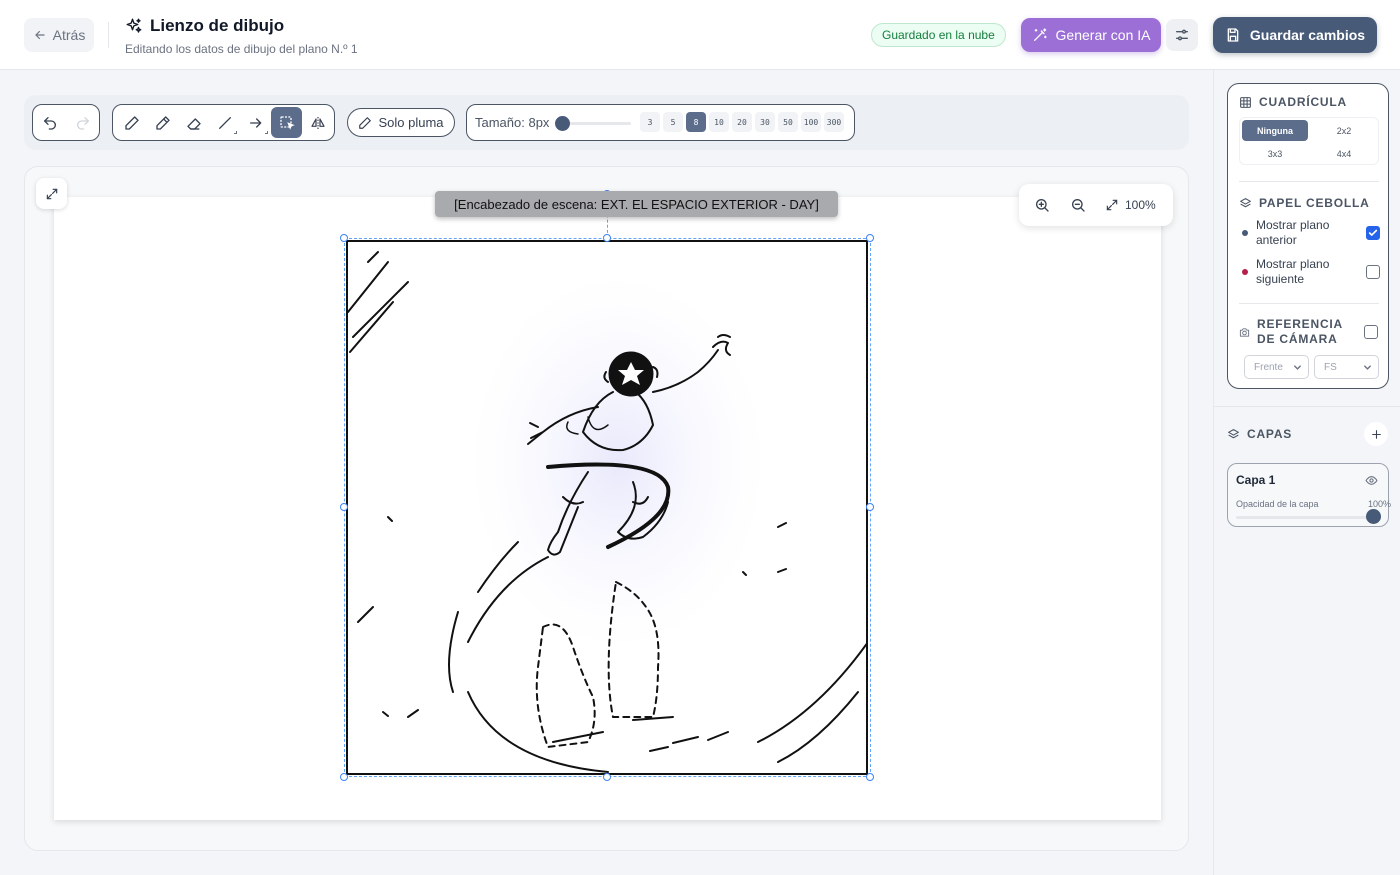 The height and width of the screenshot is (875, 1400). I want to click on onion-prev-checkbox, so click(1373, 233).